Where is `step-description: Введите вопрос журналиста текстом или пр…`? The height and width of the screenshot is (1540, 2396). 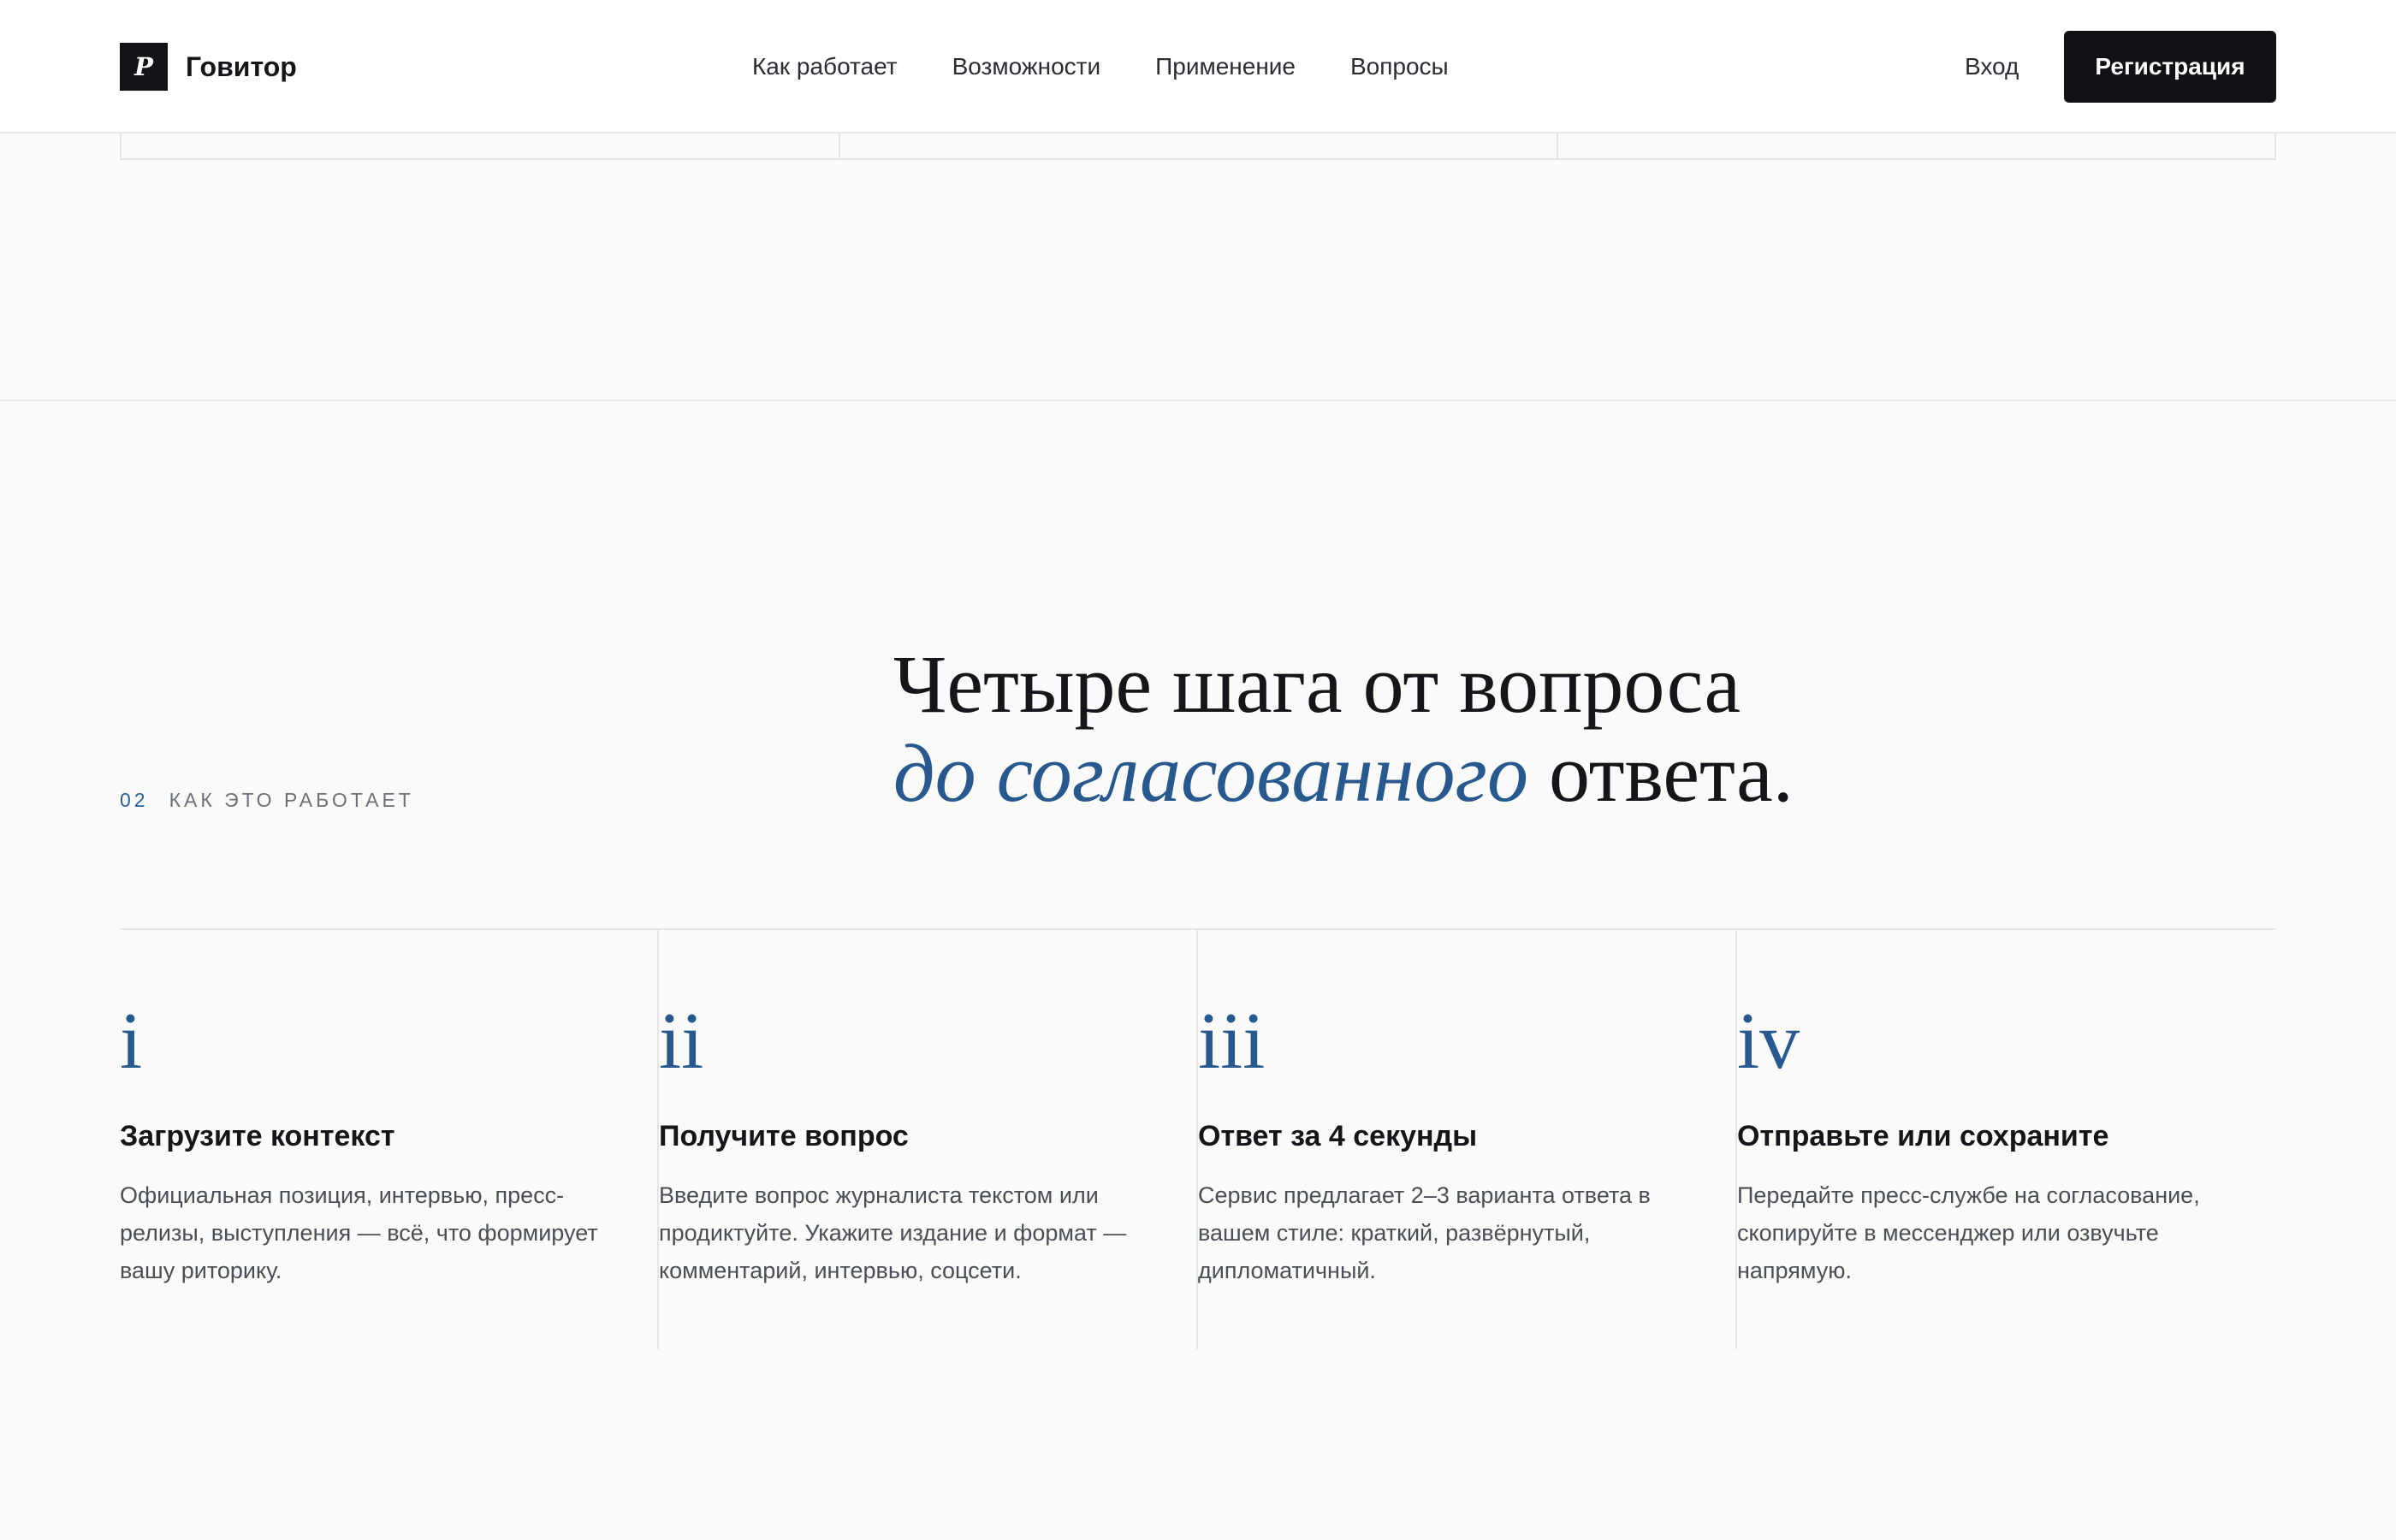 step-description: Введите вопрос журналиста текстом или пр… is located at coordinates (893, 1232).